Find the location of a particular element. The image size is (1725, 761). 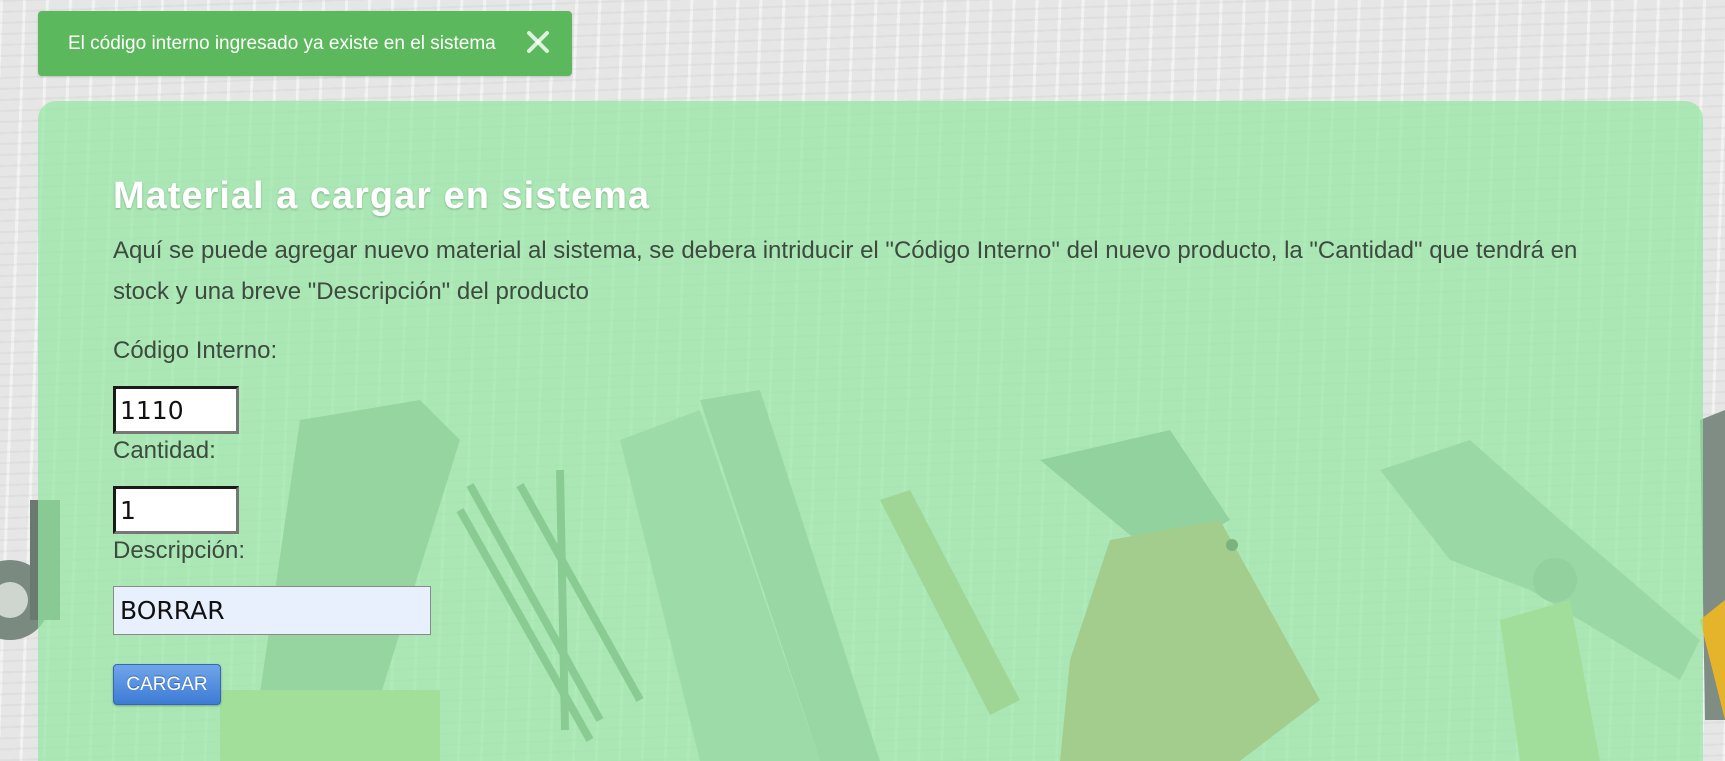

close-icon is located at coordinates (538, 42).